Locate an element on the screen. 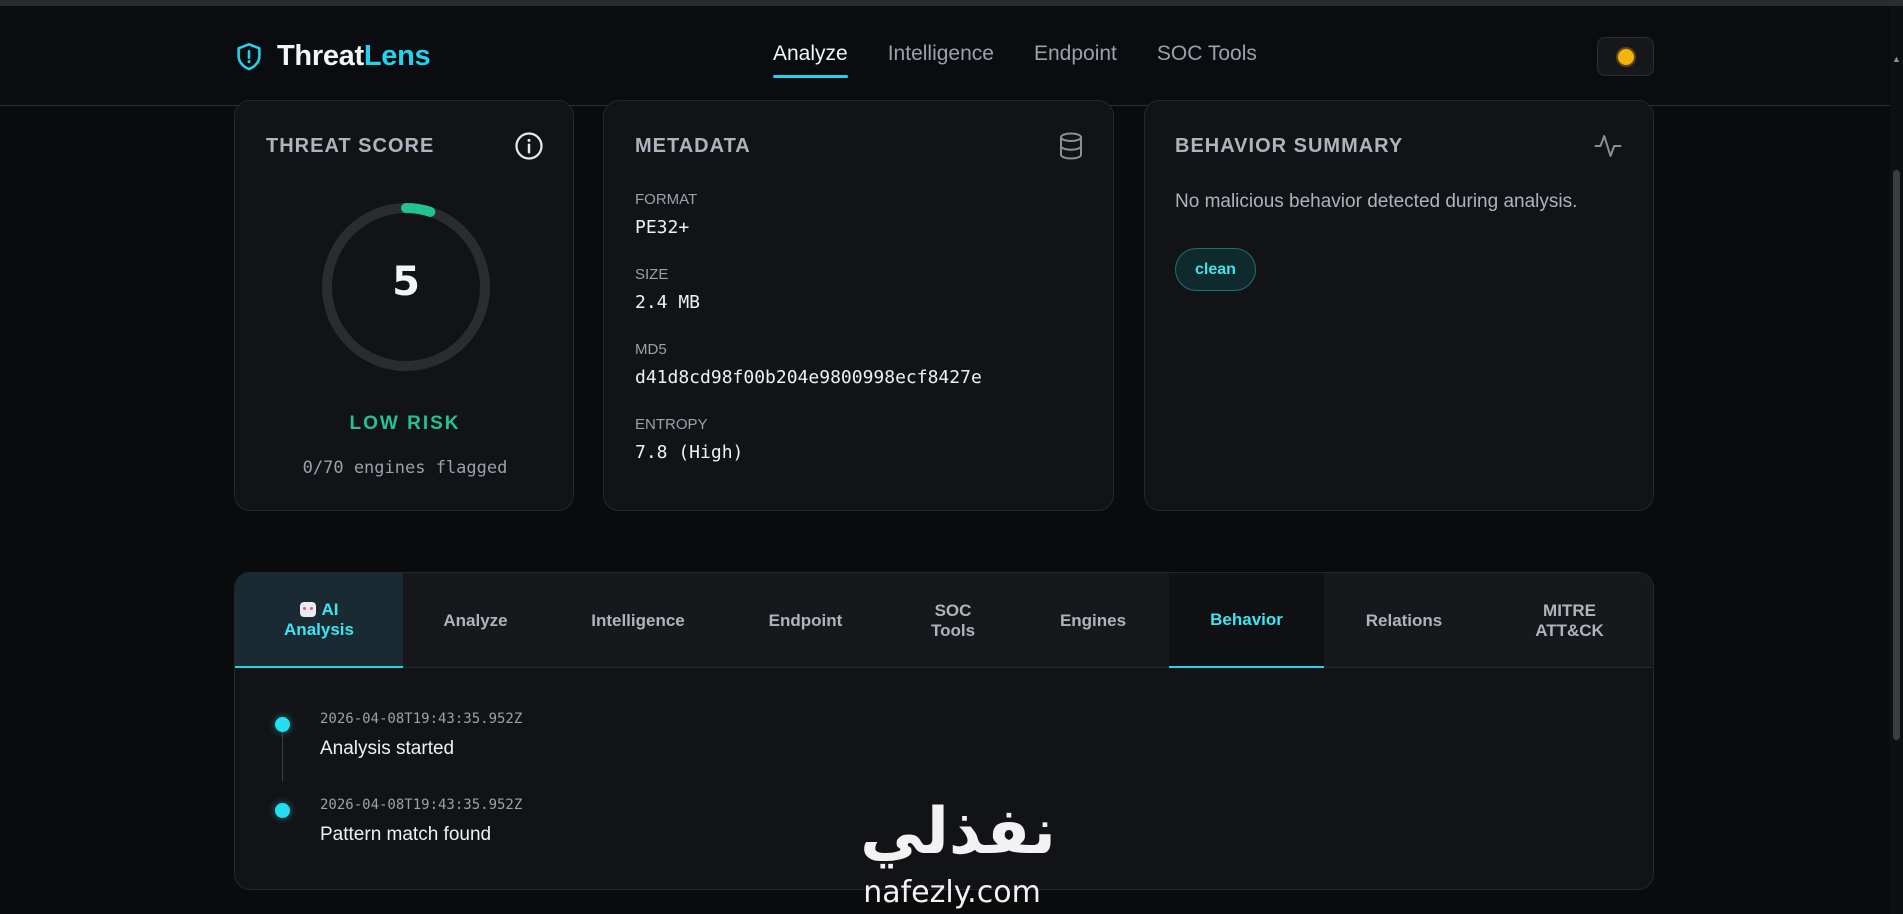 The width and height of the screenshot is (1903, 914). brand-name-part1: Threat is located at coordinates (320, 56).